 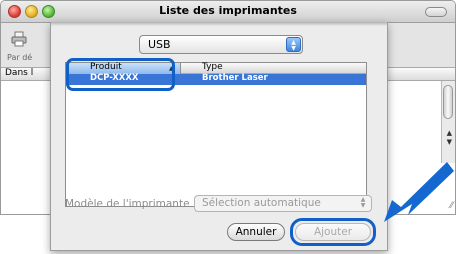 What do you see at coordinates (235, 78) in the screenshot?
I see `cell-type: Brother Laser` at bounding box center [235, 78].